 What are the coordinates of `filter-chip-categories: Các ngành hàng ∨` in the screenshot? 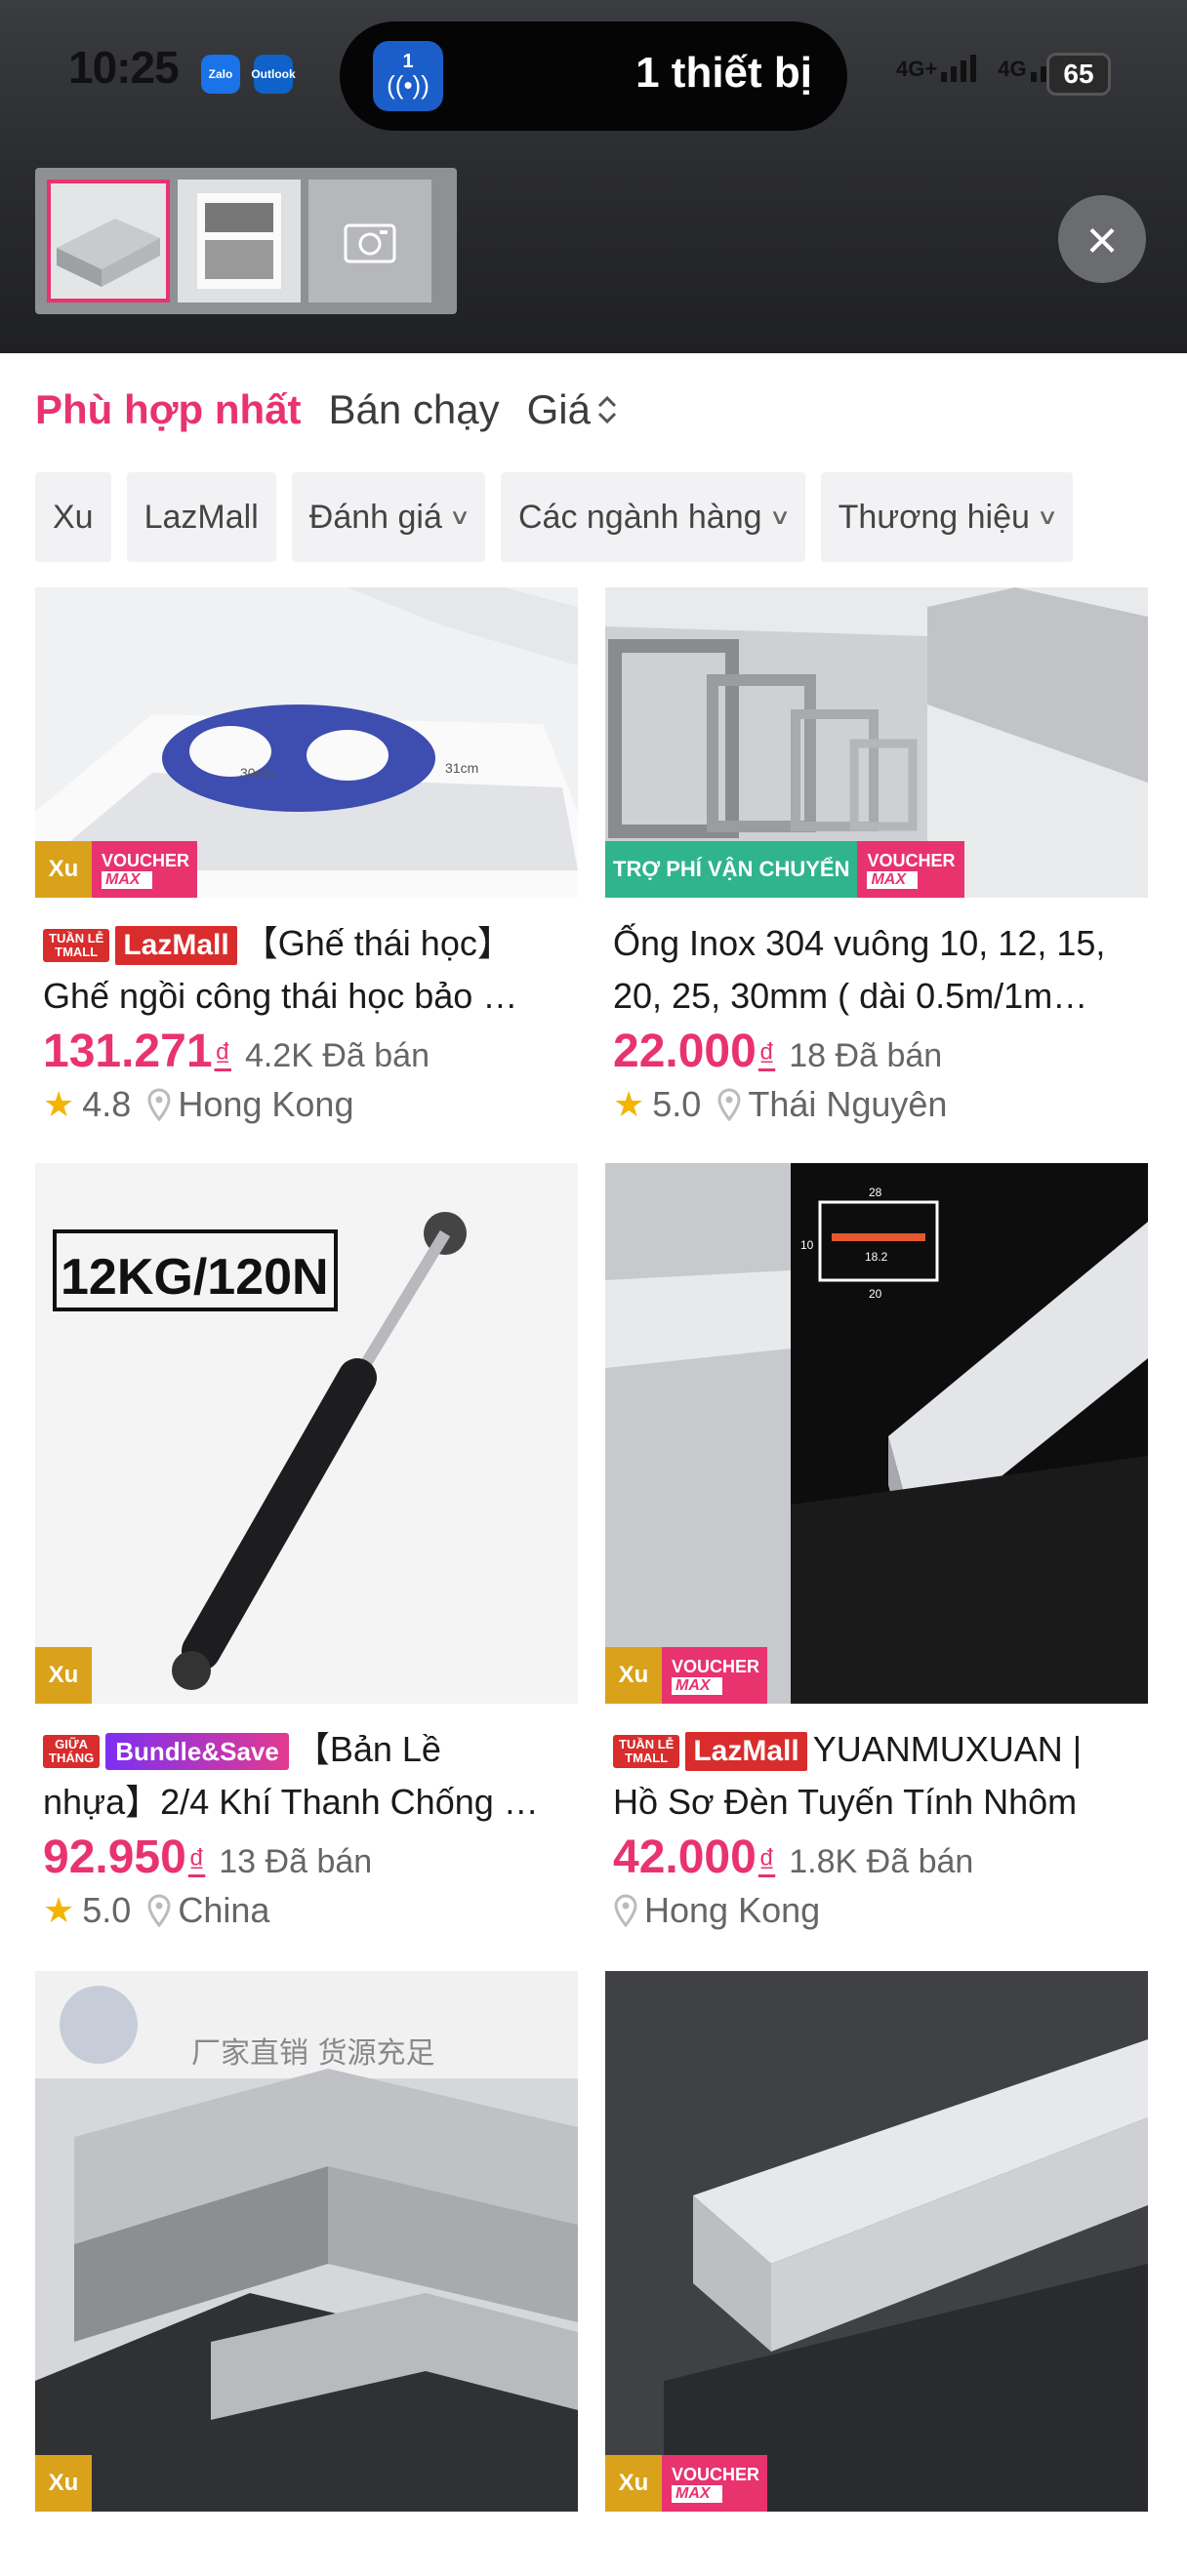 It's located at (652, 517).